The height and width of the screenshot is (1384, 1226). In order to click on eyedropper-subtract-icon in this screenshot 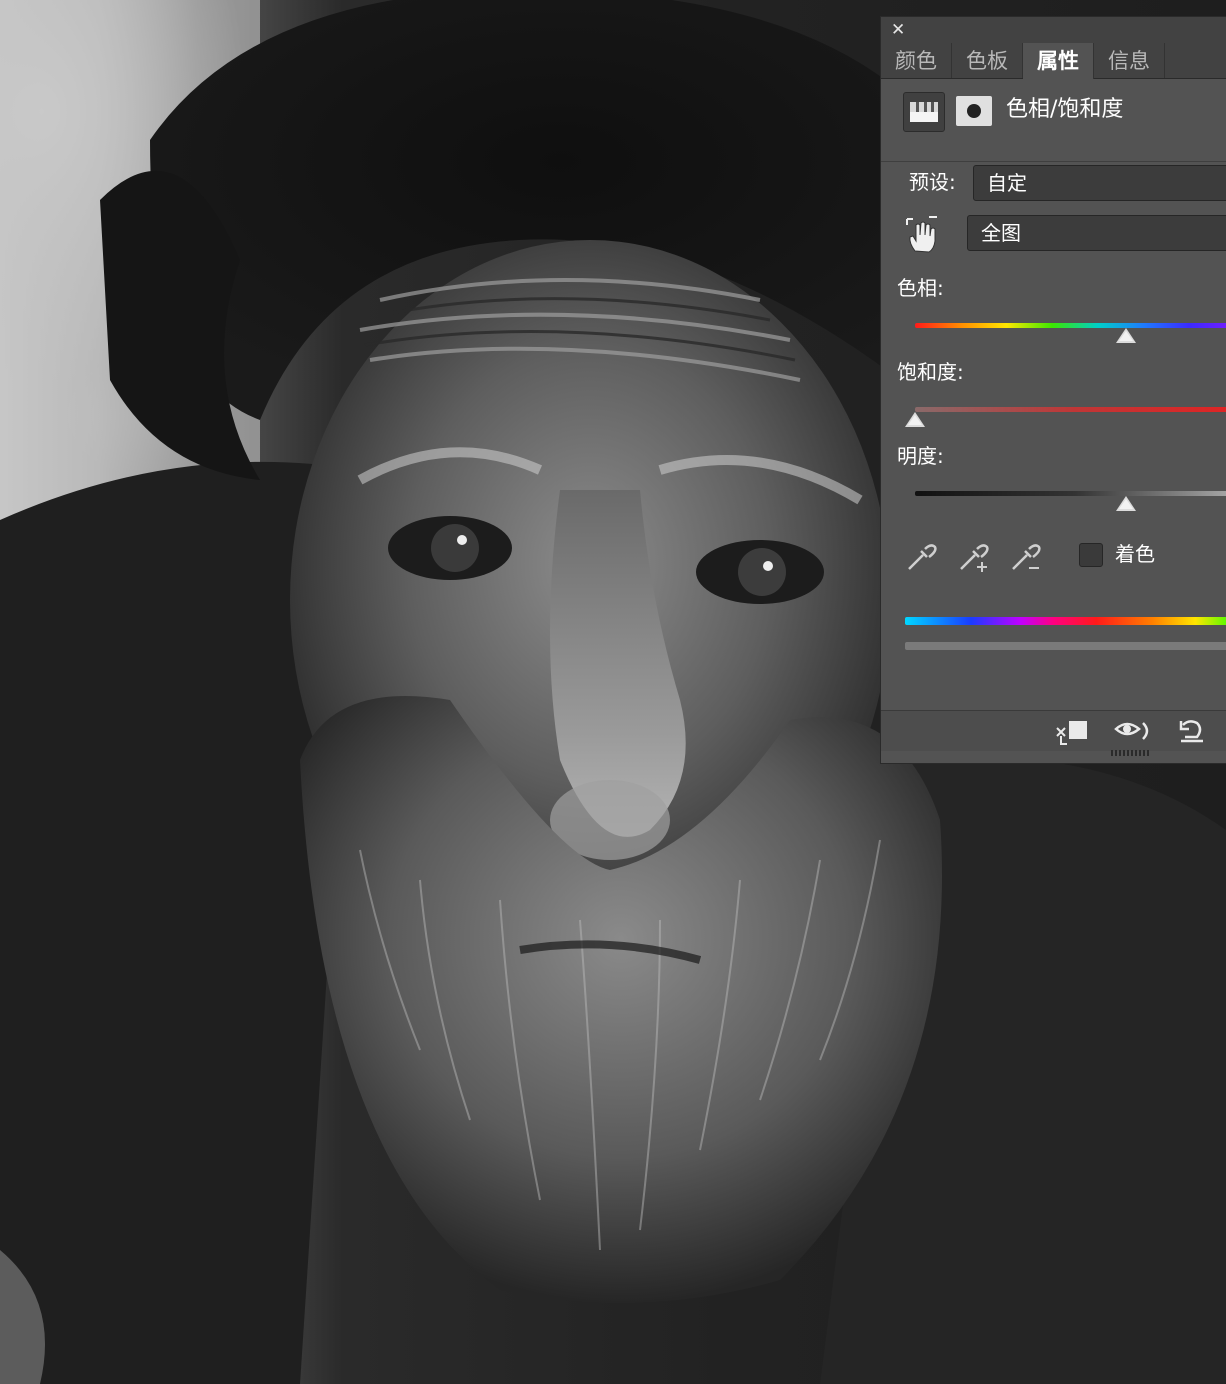, I will do `click(1026, 556)`.